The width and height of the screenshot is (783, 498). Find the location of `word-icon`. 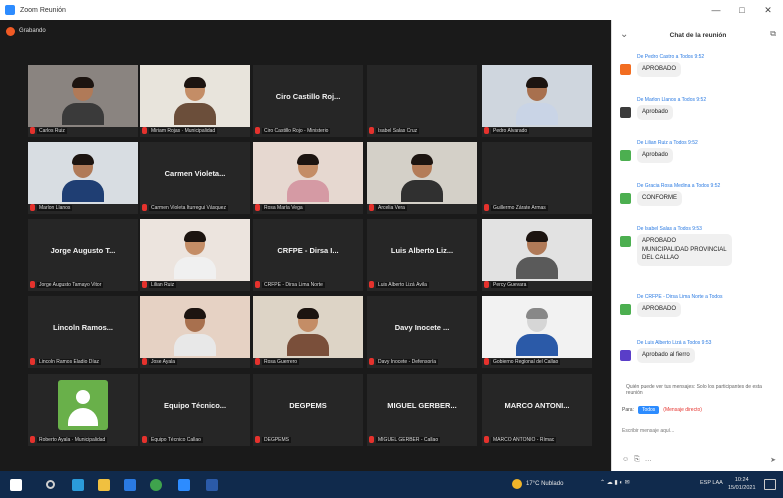

word-icon is located at coordinates (212, 484).